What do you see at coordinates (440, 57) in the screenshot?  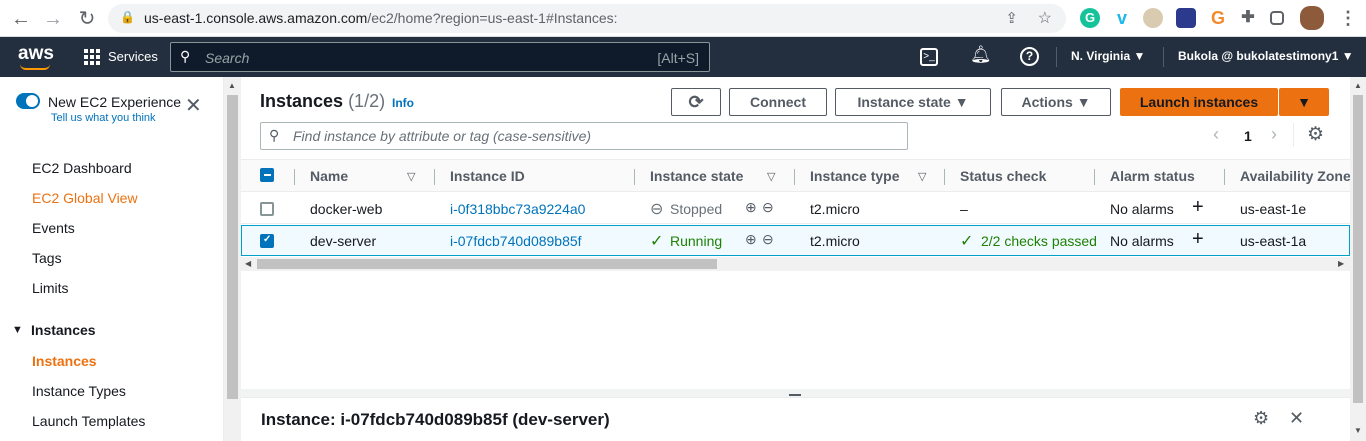 I see `search-input: ⚲ Search [Alt+S]` at bounding box center [440, 57].